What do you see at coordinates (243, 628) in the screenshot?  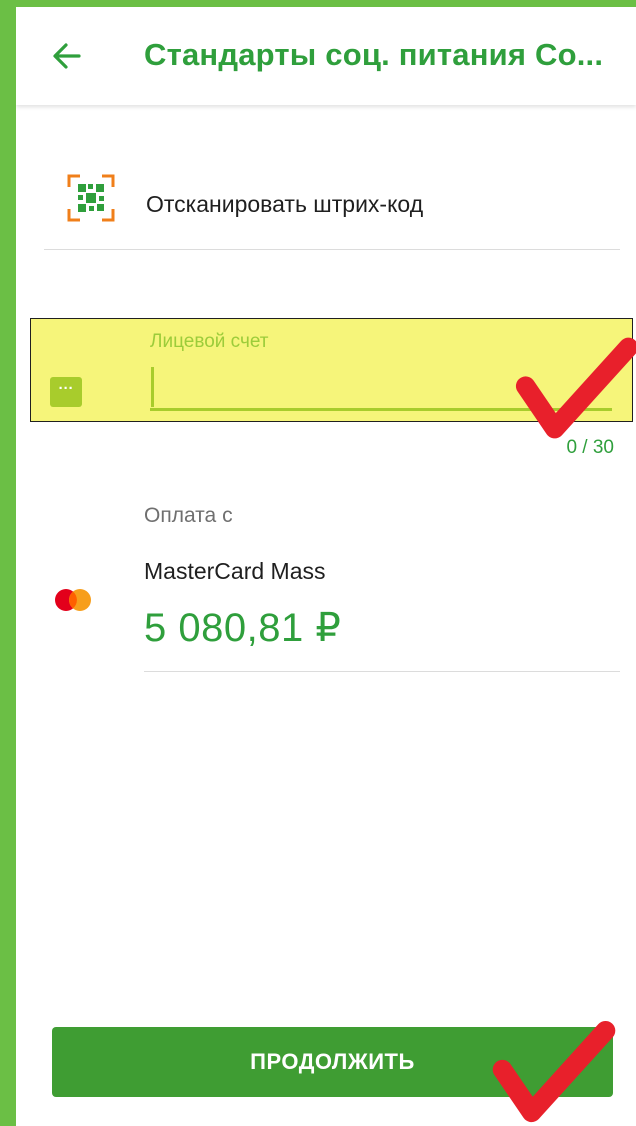 I see `card-balance: 5 080,81 ₽` at bounding box center [243, 628].